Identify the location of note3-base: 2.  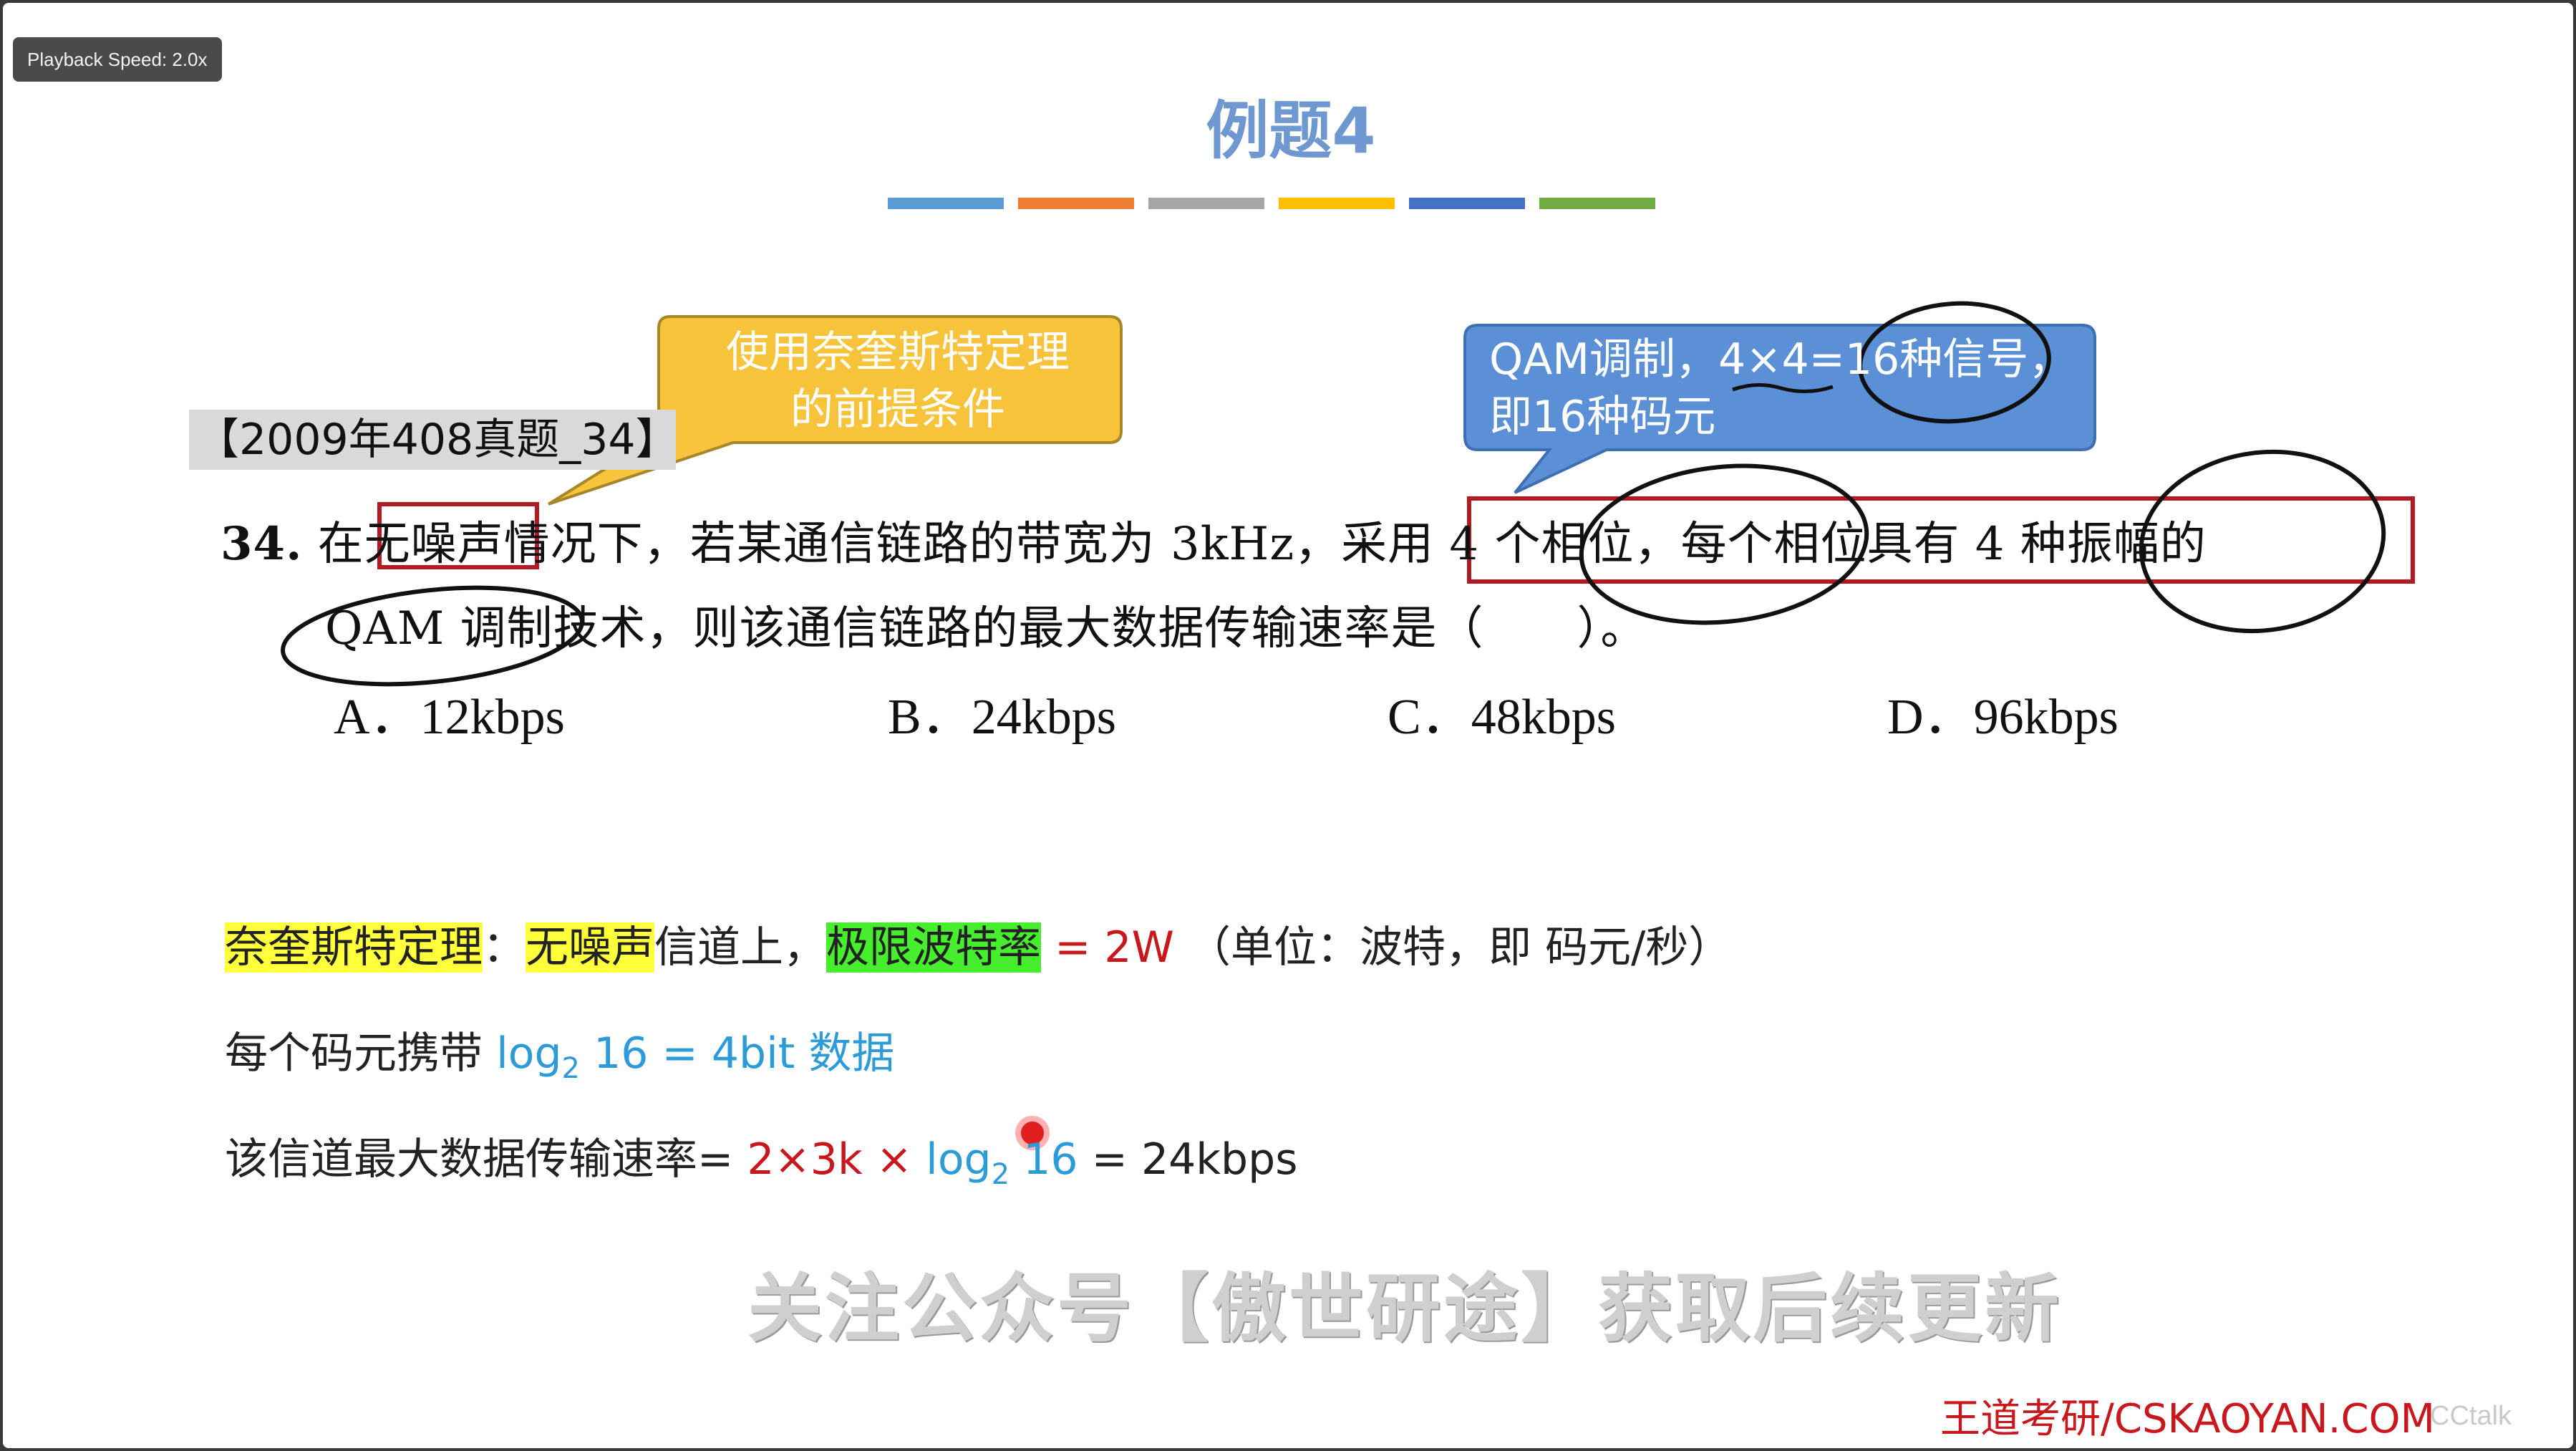
(1000, 1174).